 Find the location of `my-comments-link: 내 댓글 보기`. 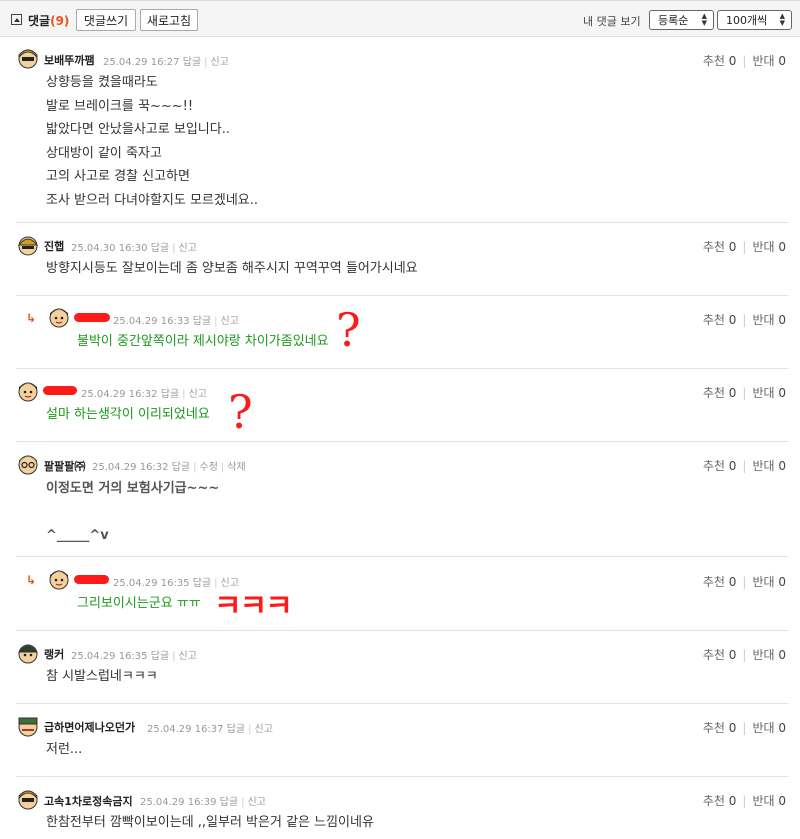

my-comments-link: 내 댓글 보기 is located at coordinates (612, 21).